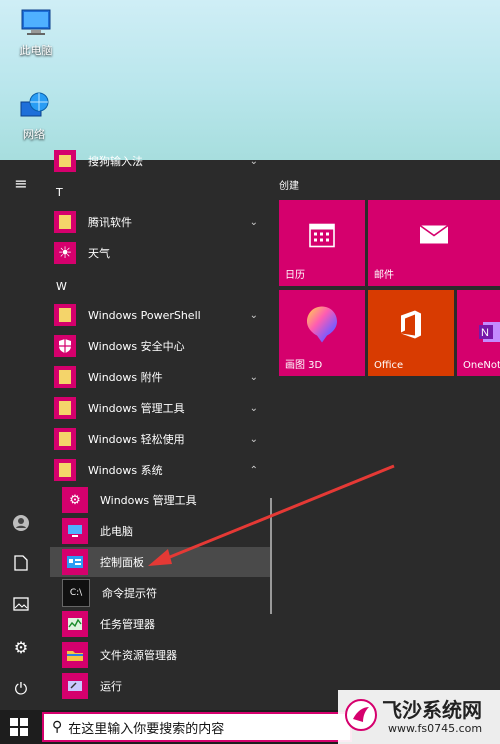 This screenshot has width=500, height=744. Describe the element at coordinates (19, 727) in the screenshot. I see `windows-start-icon` at that location.